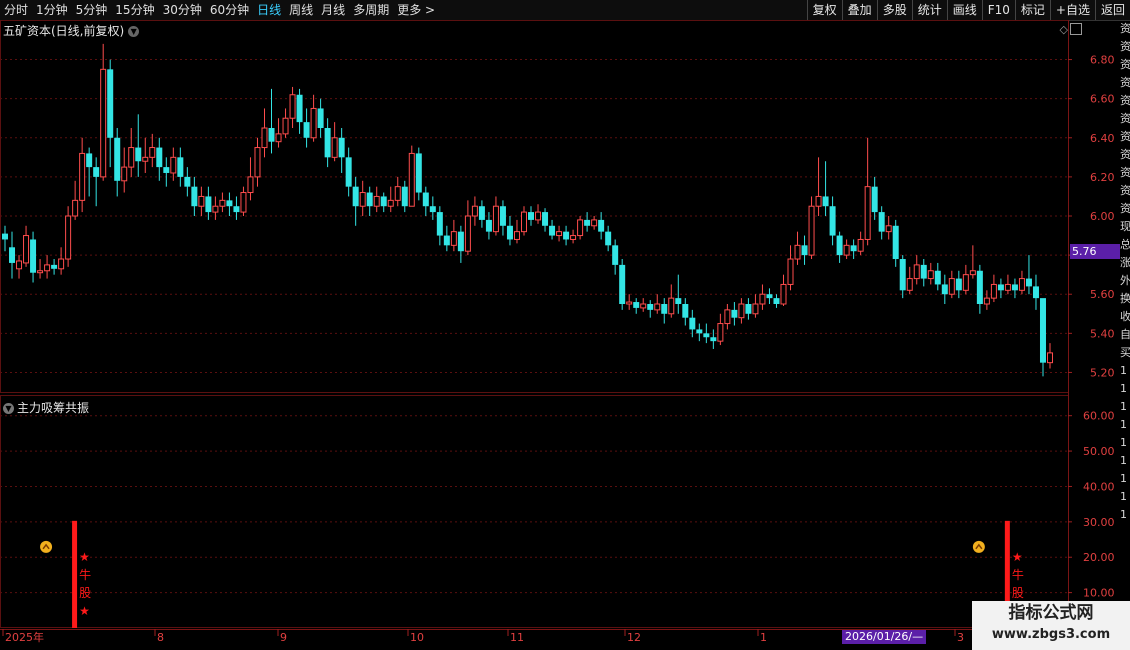  I want to click on watermark-logo: 指标公式网 www.zbgs3.com, so click(1051, 625).